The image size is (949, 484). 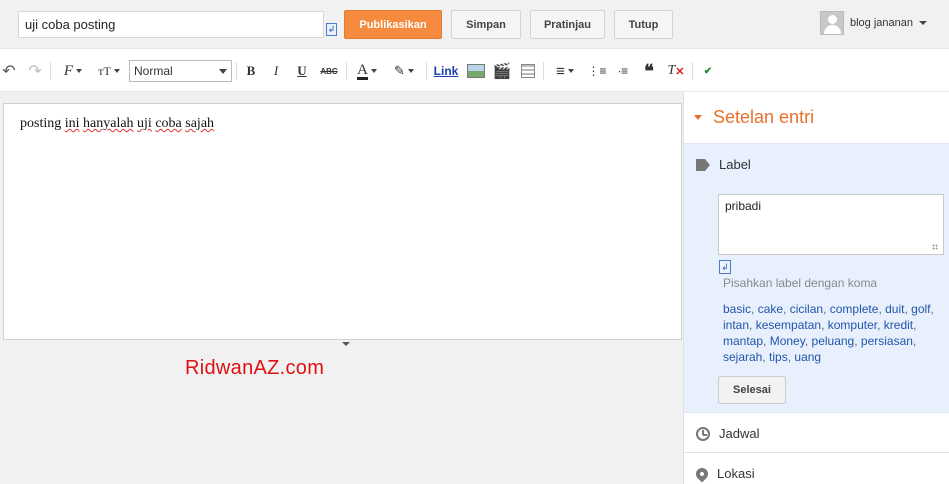 I want to click on label-suggestion: mantap, so click(x=743, y=341).